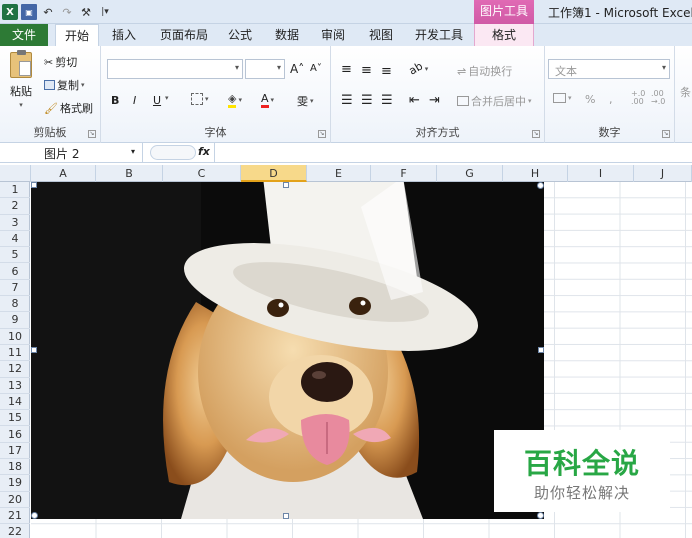  I want to click on clipboard-launcher-icon: ↘, so click(92, 134).